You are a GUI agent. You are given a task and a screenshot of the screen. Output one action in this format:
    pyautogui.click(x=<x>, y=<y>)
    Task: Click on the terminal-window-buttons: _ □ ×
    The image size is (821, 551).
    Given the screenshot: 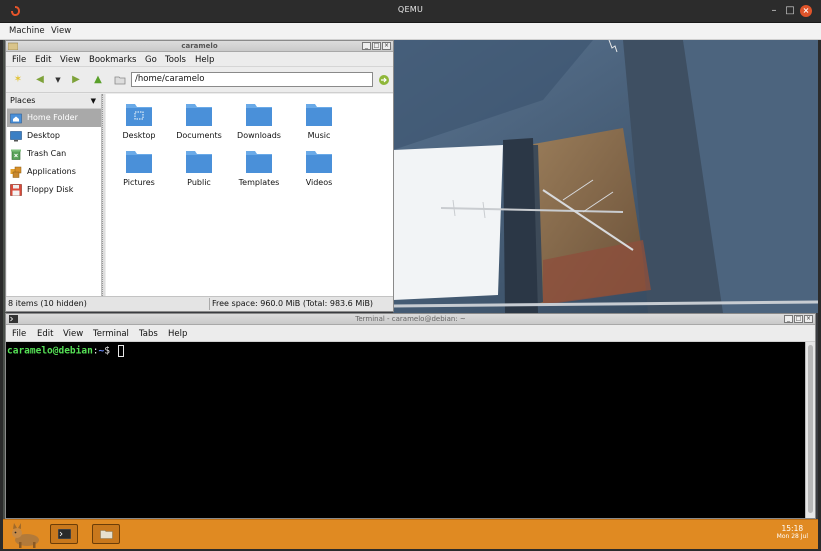 What is the action you would take?
    pyautogui.click(x=798, y=319)
    